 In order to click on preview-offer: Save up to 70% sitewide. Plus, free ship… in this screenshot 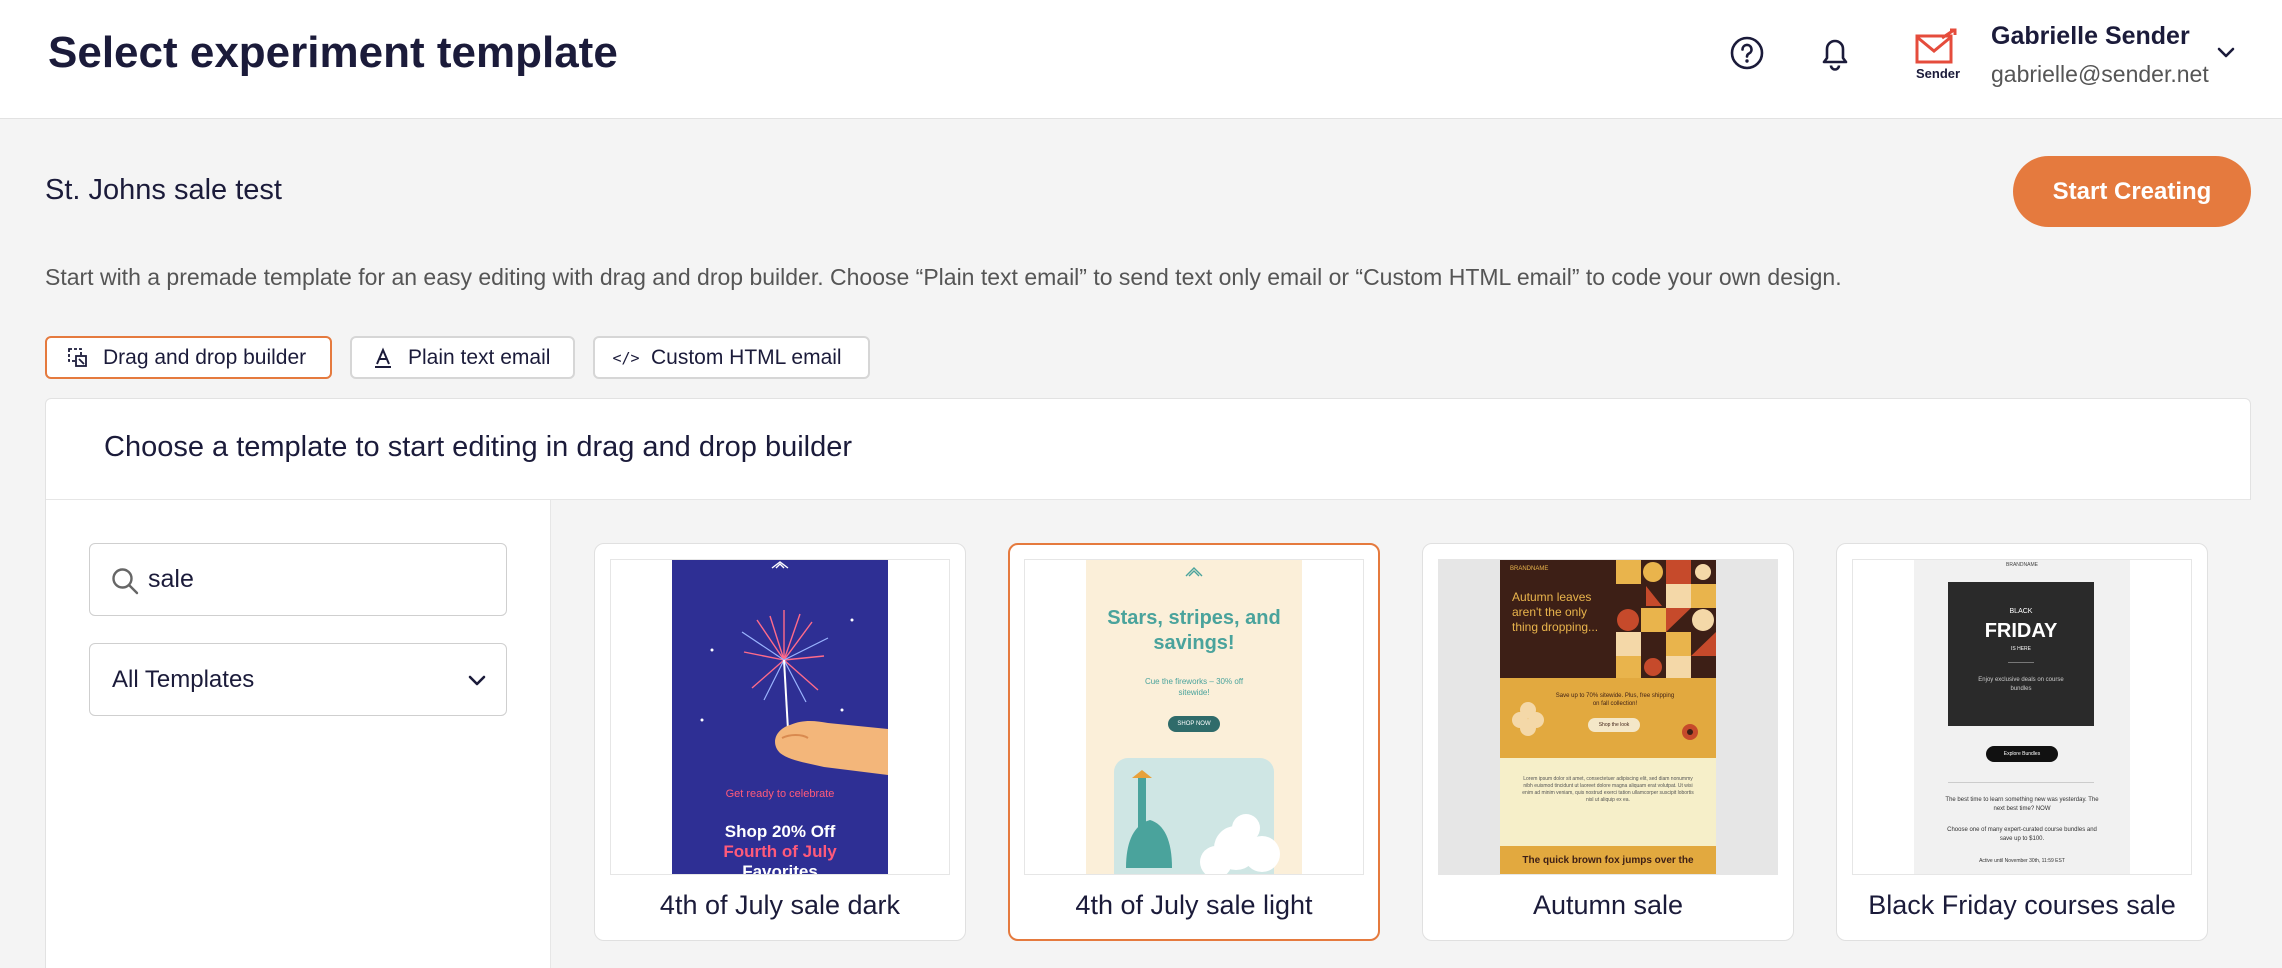, I will do `click(1615, 700)`.